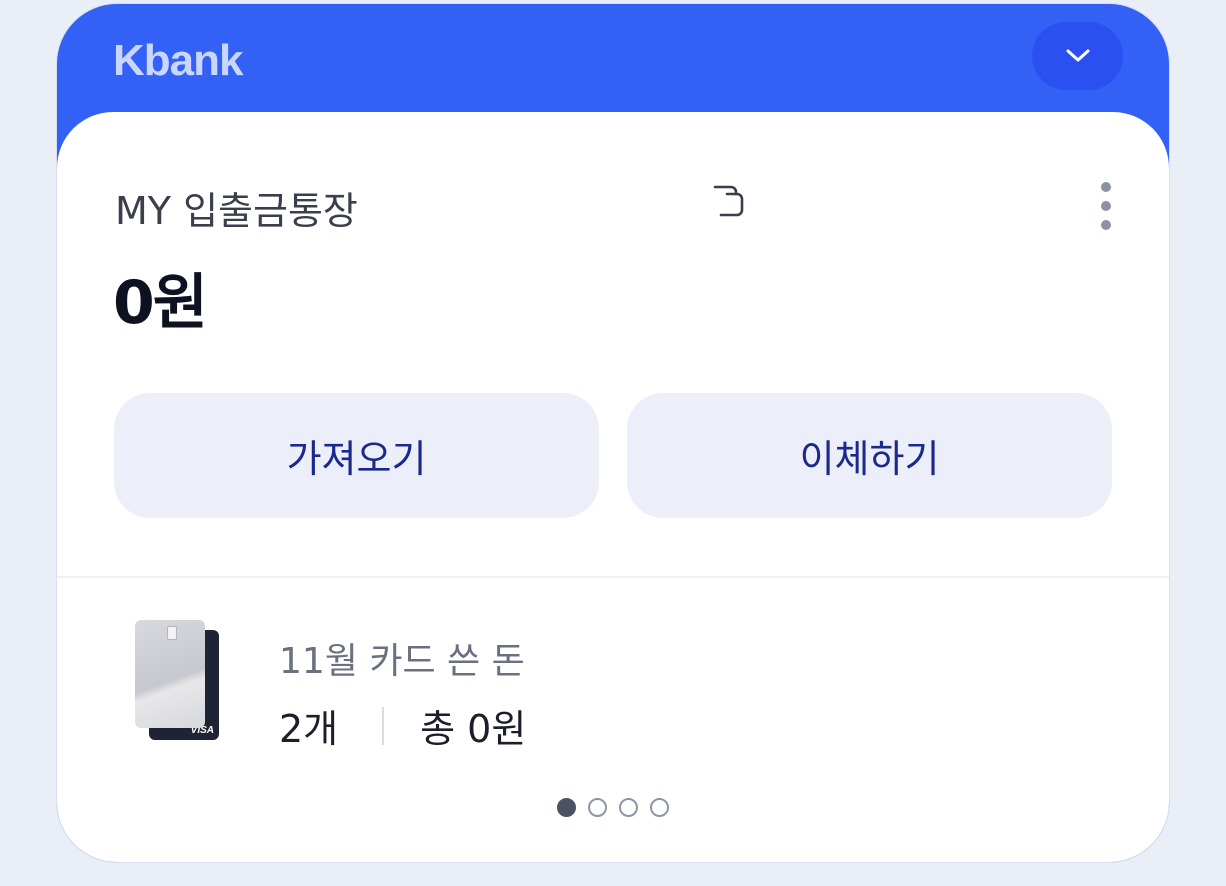  Describe the element at coordinates (383, 725) in the screenshot. I see `summary-separator` at that location.